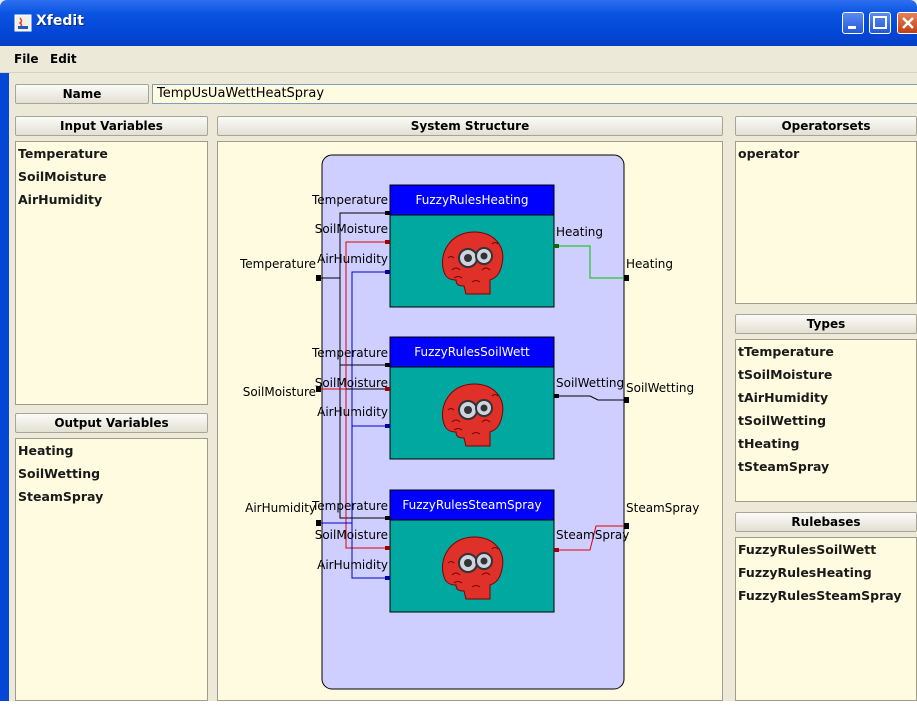 Image resolution: width=917 pixels, height=706 pixels. What do you see at coordinates (853, 23) in the screenshot?
I see `minimize-button` at bounding box center [853, 23].